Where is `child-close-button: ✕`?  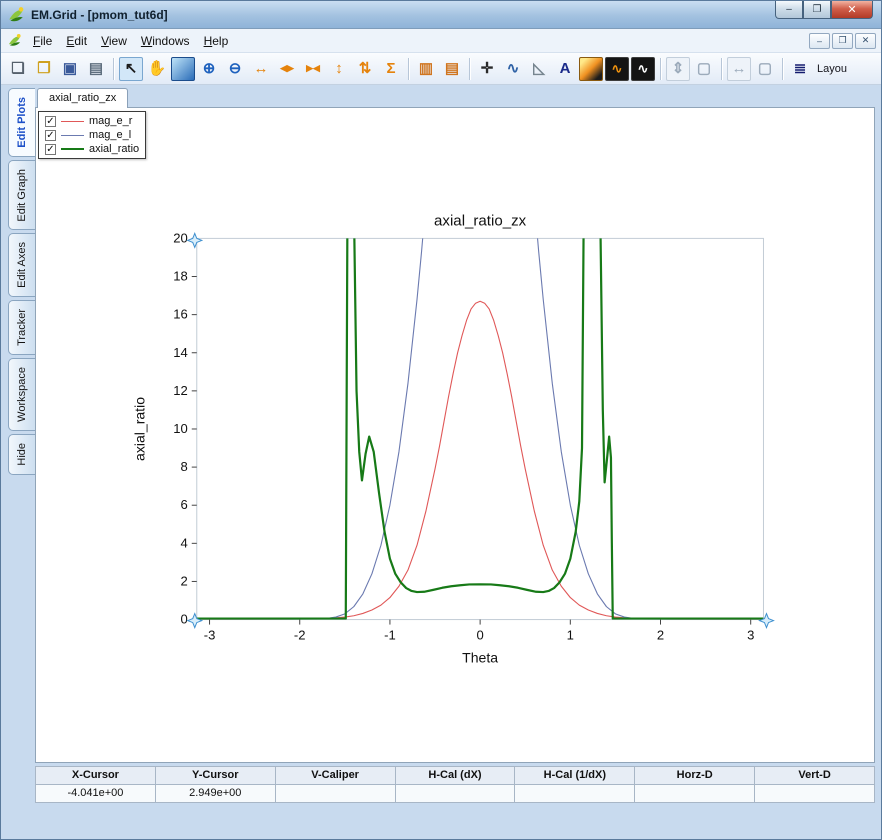 child-close-button: ✕ is located at coordinates (865, 40).